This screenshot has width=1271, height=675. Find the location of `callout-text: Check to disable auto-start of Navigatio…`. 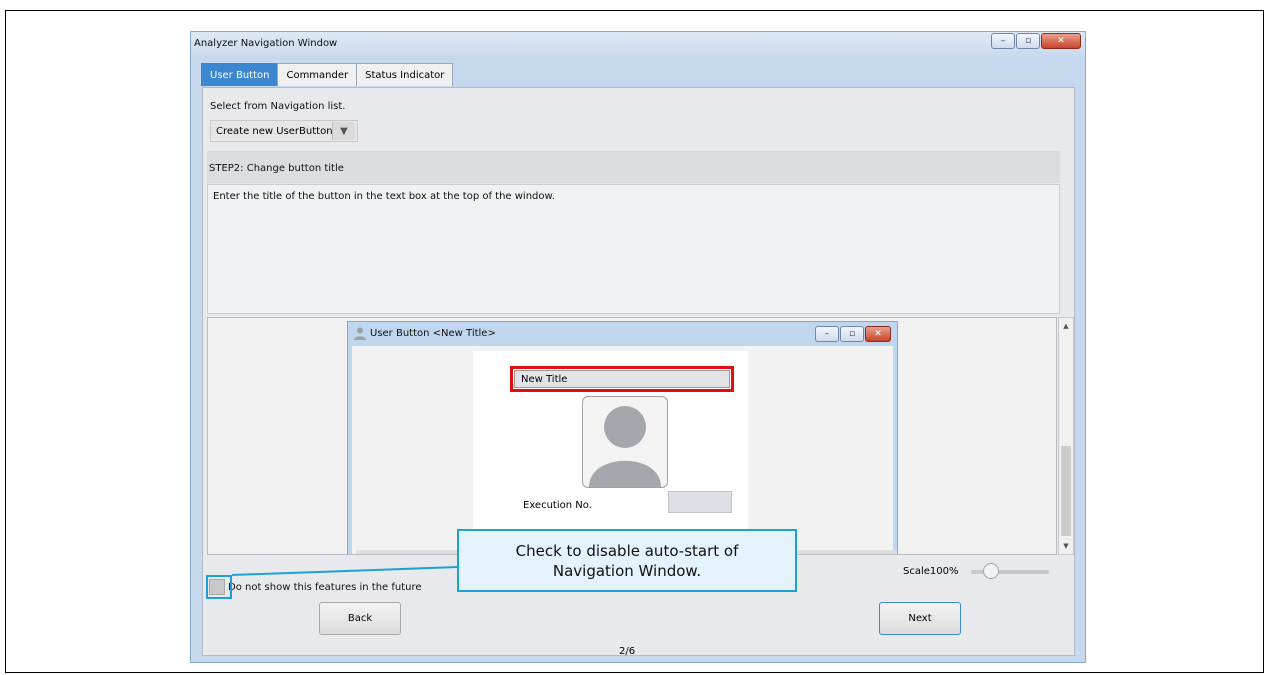

callout-text: Check to disable auto-start of Navigatio… is located at coordinates (627, 561).